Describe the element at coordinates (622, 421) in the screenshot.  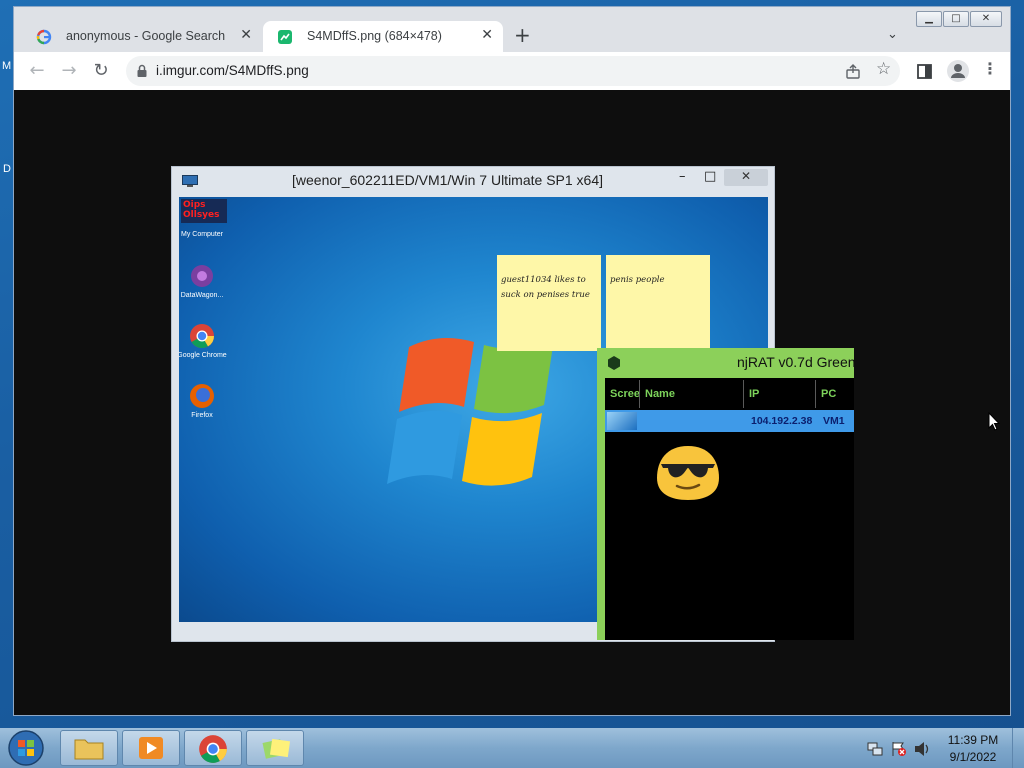
I see `screen-thumbnail` at that location.